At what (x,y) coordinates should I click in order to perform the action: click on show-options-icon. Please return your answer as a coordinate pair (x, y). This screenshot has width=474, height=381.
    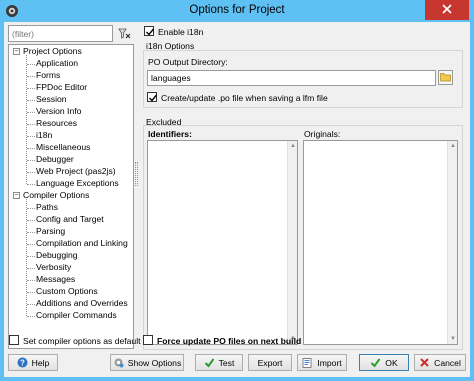
    Looking at the image, I should click on (118, 362).